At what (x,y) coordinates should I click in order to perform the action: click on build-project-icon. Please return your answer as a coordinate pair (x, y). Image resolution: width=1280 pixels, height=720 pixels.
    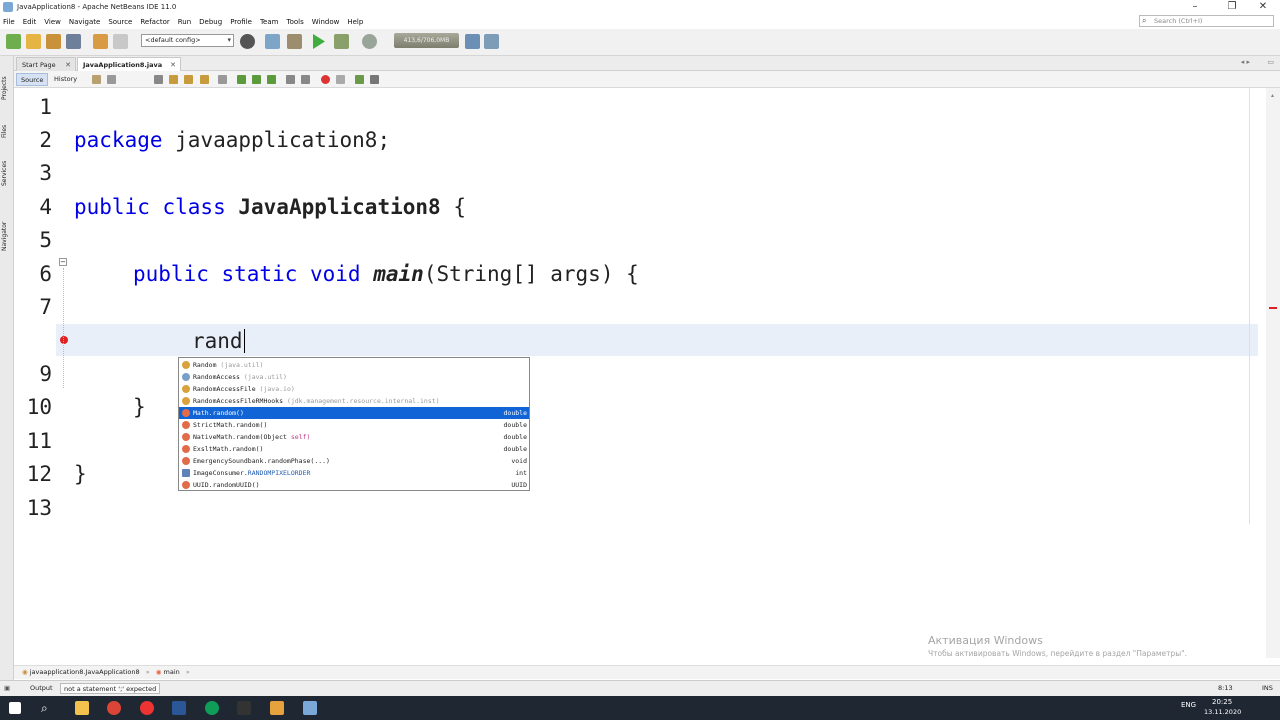
    Looking at the image, I should click on (294, 41).